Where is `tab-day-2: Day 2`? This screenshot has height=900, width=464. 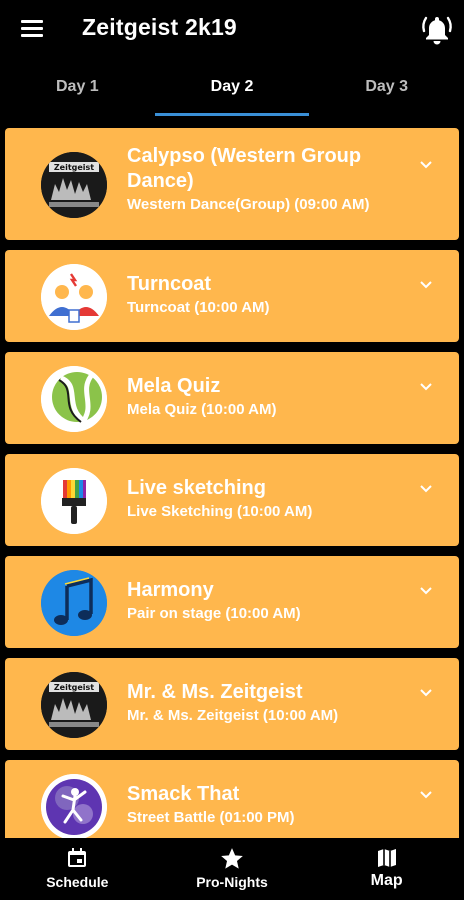 tab-day-2: Day 2 is located at coordinates (232, 87).